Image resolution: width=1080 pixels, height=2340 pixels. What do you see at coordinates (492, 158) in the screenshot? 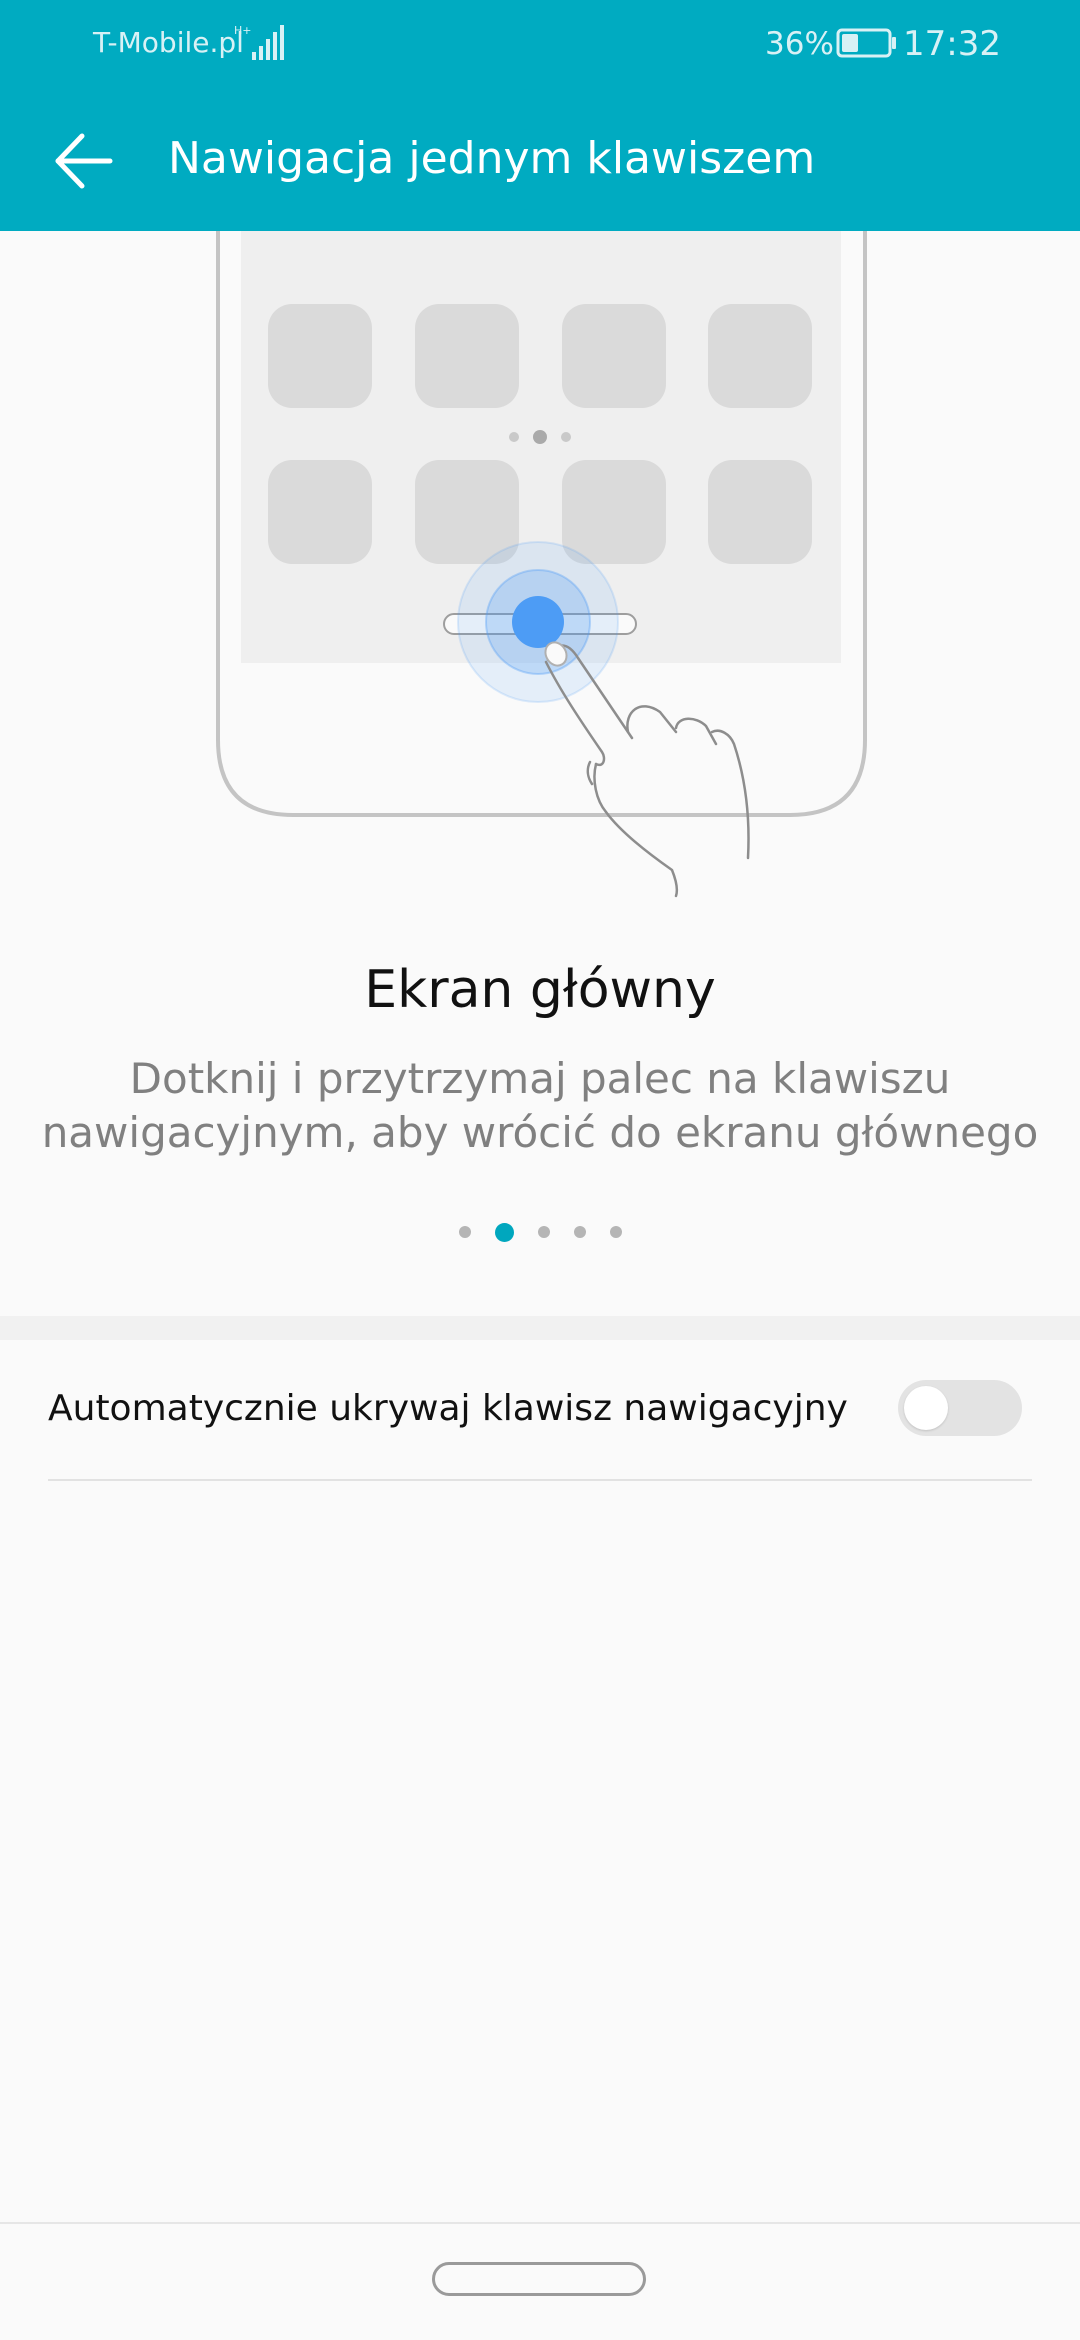
I see `page-title: Nawigacja jednym klawiszem` at bounding box center [492, 158].